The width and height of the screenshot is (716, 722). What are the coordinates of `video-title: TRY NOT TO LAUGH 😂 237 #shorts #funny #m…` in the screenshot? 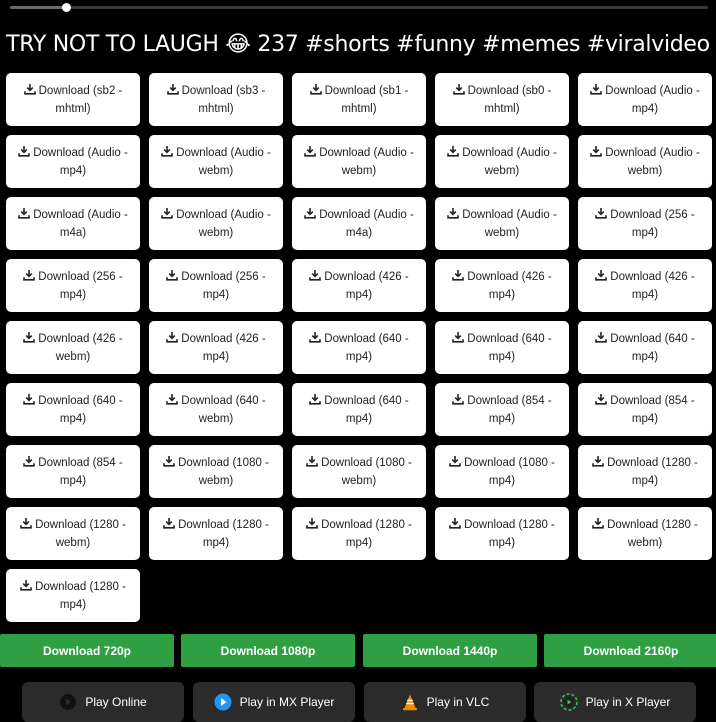 It's located at (358, 44).